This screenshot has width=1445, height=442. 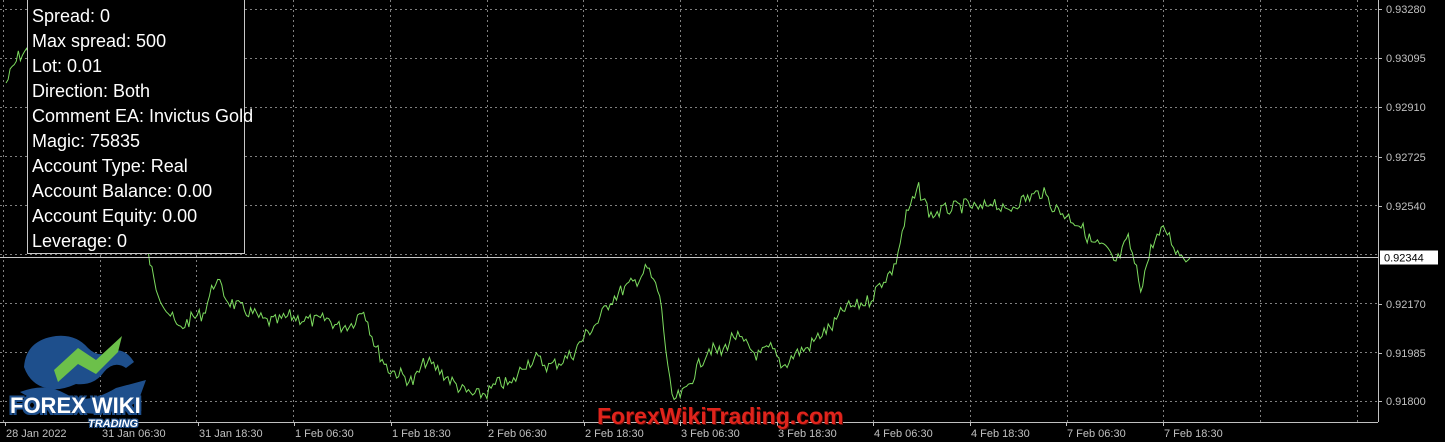 What do you see at coordinates (80, 241) in the screenshot?
I see `info-line: Leverage: 0` at bounding box center [80, 241].